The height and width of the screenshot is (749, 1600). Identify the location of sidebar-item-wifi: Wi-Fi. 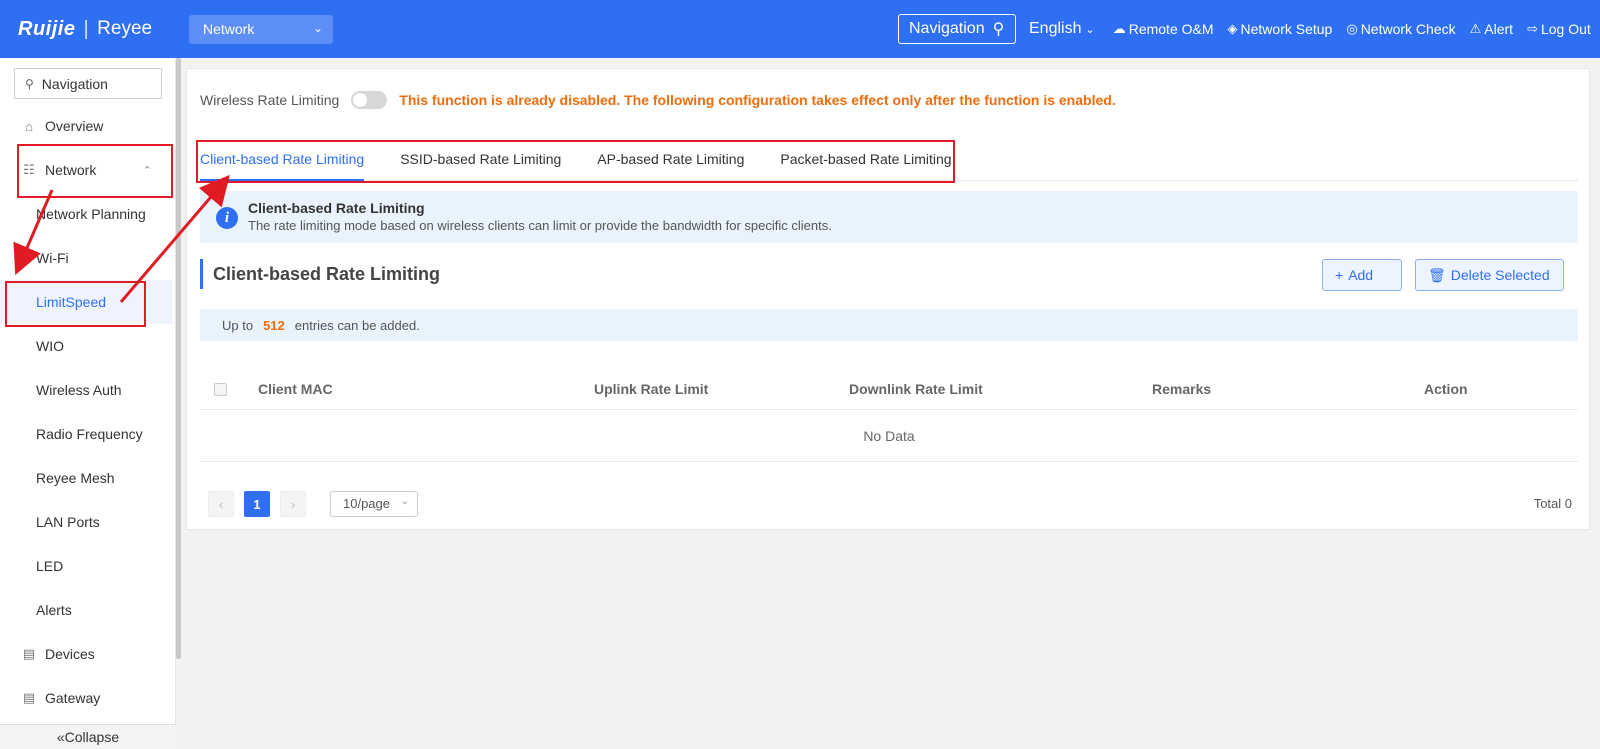
(86, 258).